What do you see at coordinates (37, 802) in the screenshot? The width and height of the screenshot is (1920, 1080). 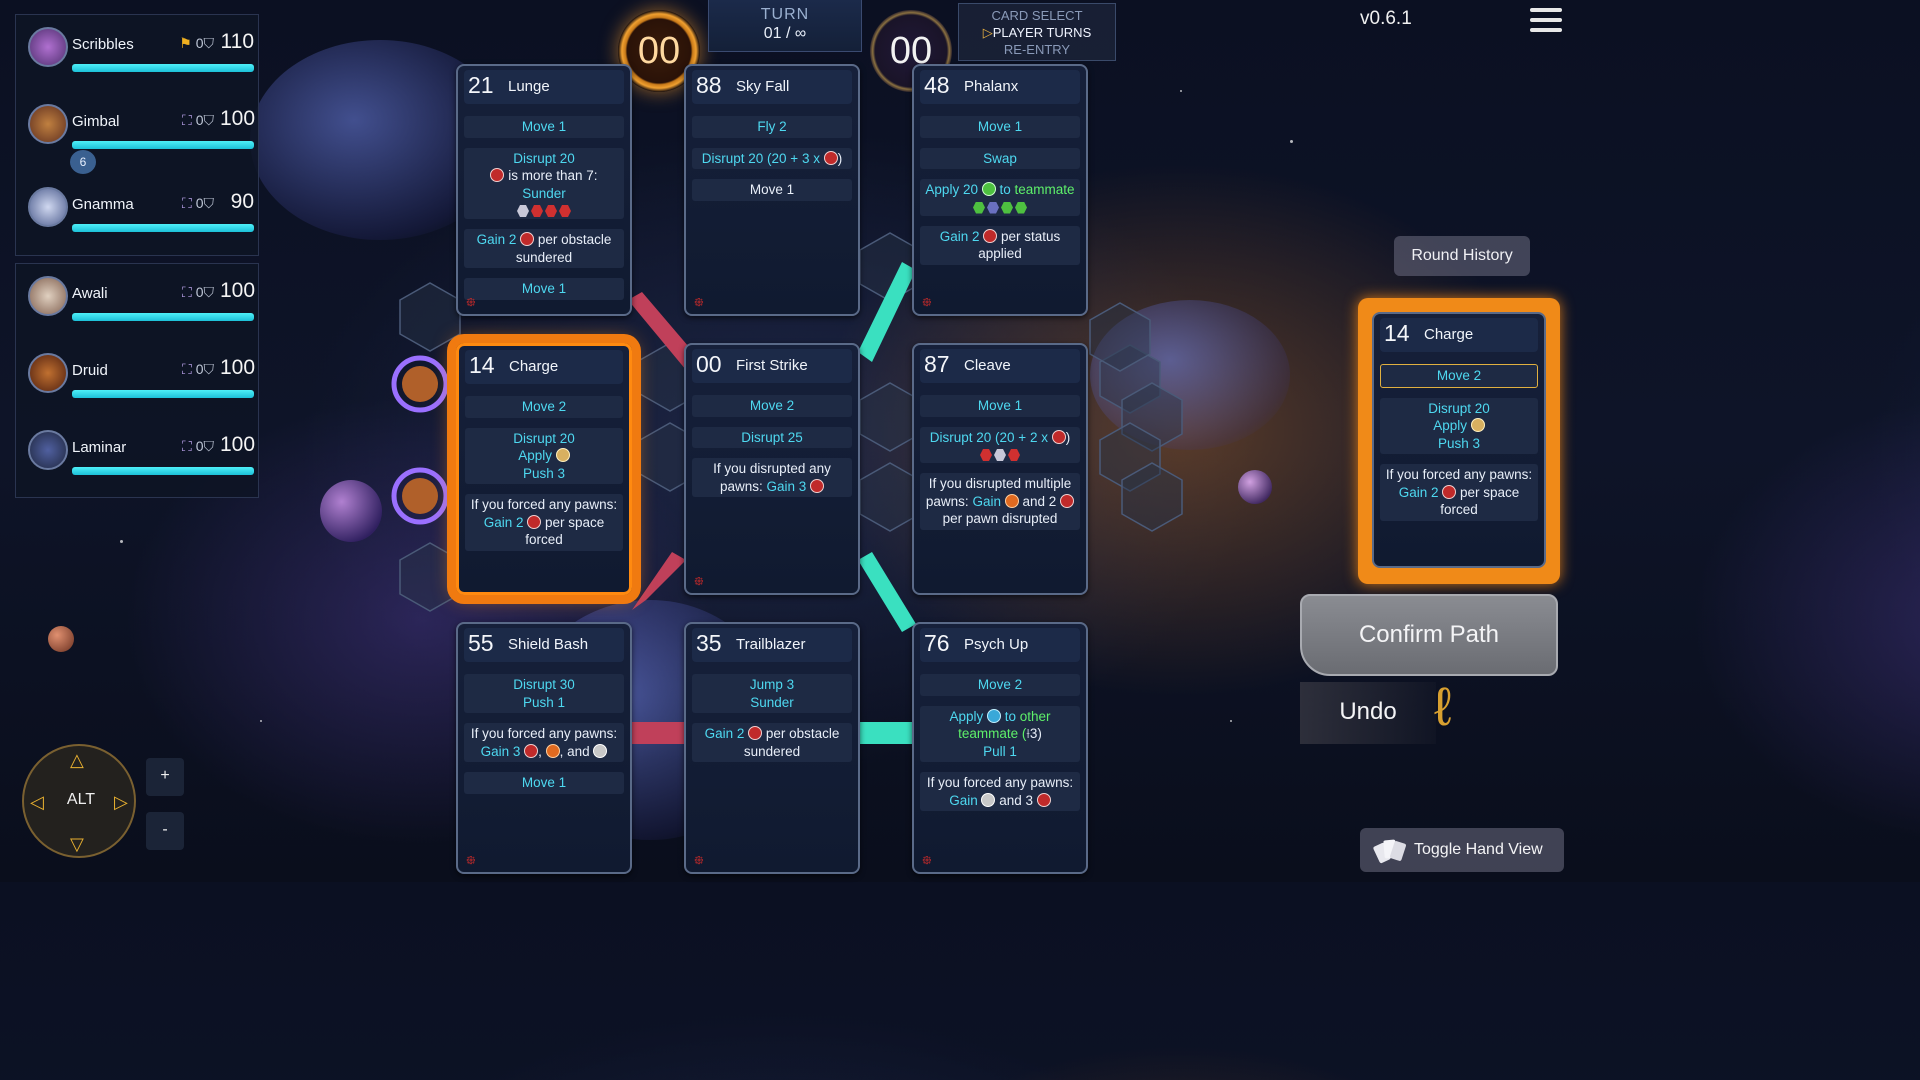 I see `camera-left-button: ◁` at bounding box center [37, 802].